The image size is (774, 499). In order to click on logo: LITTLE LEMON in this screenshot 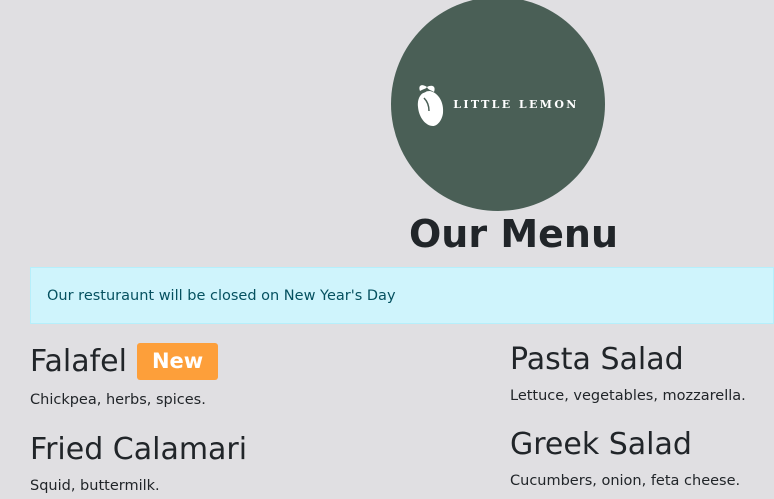, I will do `click(498, 105)`.